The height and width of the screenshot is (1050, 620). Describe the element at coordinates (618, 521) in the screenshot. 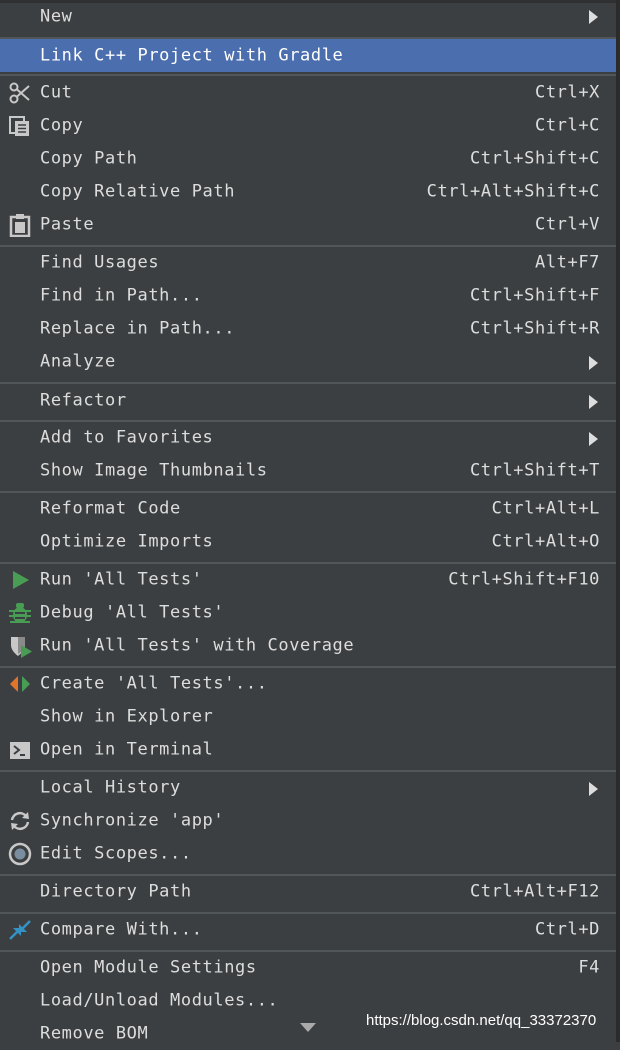

I see `menu-right-edge` at that location.